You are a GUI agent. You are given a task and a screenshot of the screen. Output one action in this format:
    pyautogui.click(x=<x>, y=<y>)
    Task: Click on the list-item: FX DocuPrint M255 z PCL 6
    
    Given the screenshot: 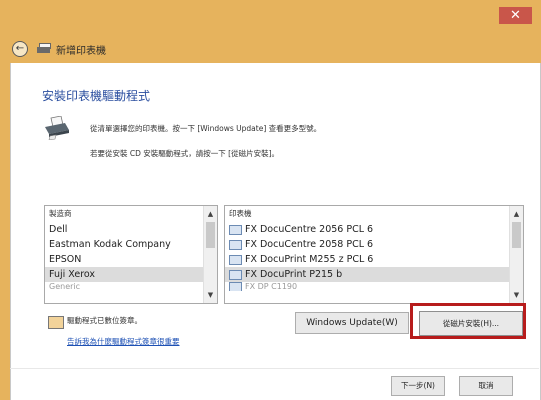 What is the action you would take?
    pyautogui.click(x=374, y=259)
    